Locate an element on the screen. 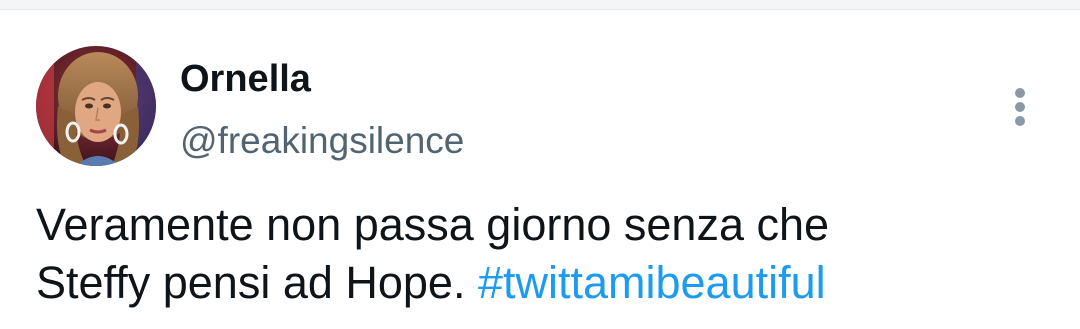 The width and height of the screenshot is (1080, 329). avatar is located at coordinates (96, 106).